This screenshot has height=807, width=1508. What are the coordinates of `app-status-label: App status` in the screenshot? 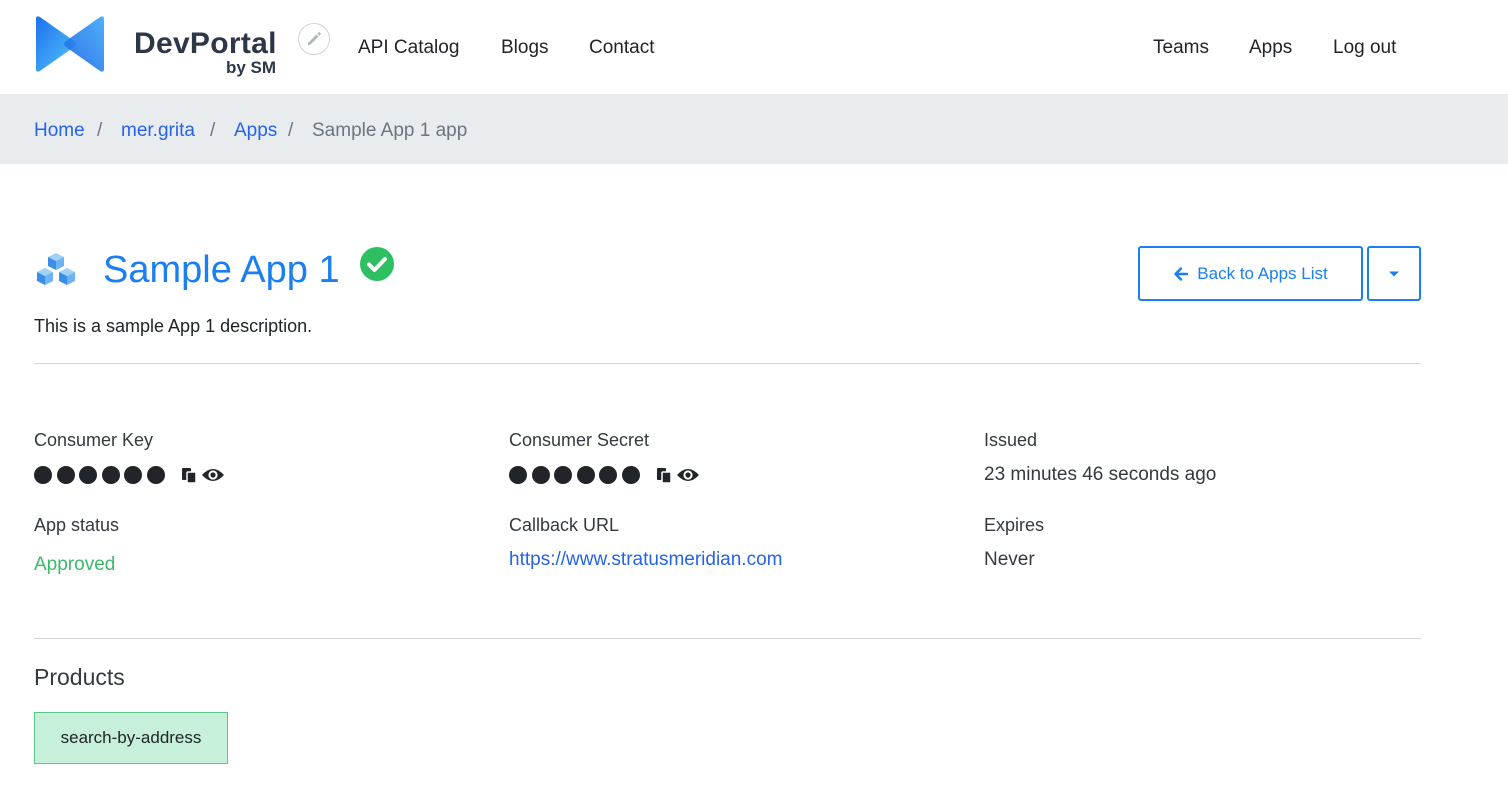 It's located at (77, 525).